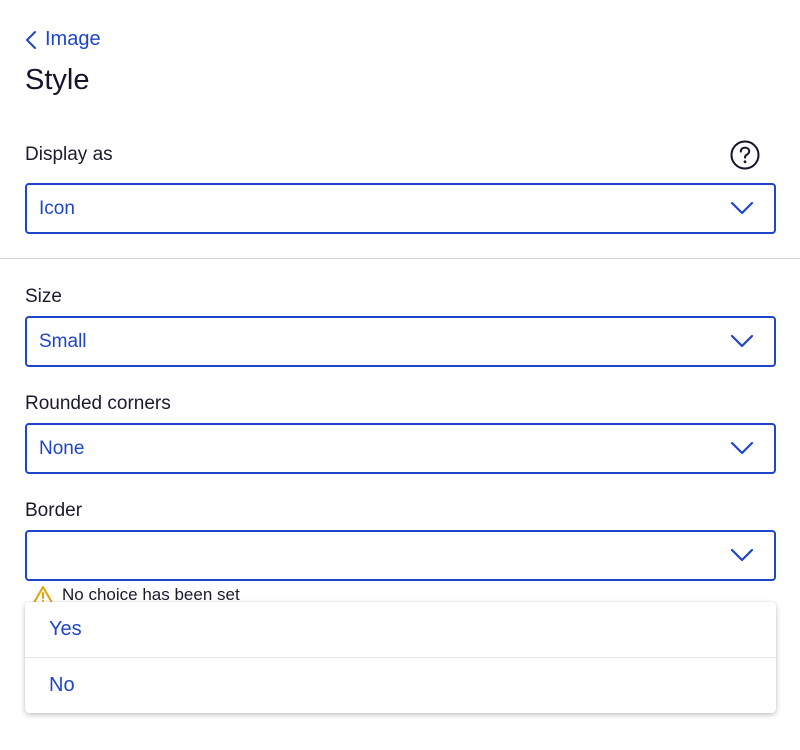 This screenshot has height=750, width=800. Describe the element at coordinates (43, 296) in the screenshot. I see `size-label: Size` at that location.